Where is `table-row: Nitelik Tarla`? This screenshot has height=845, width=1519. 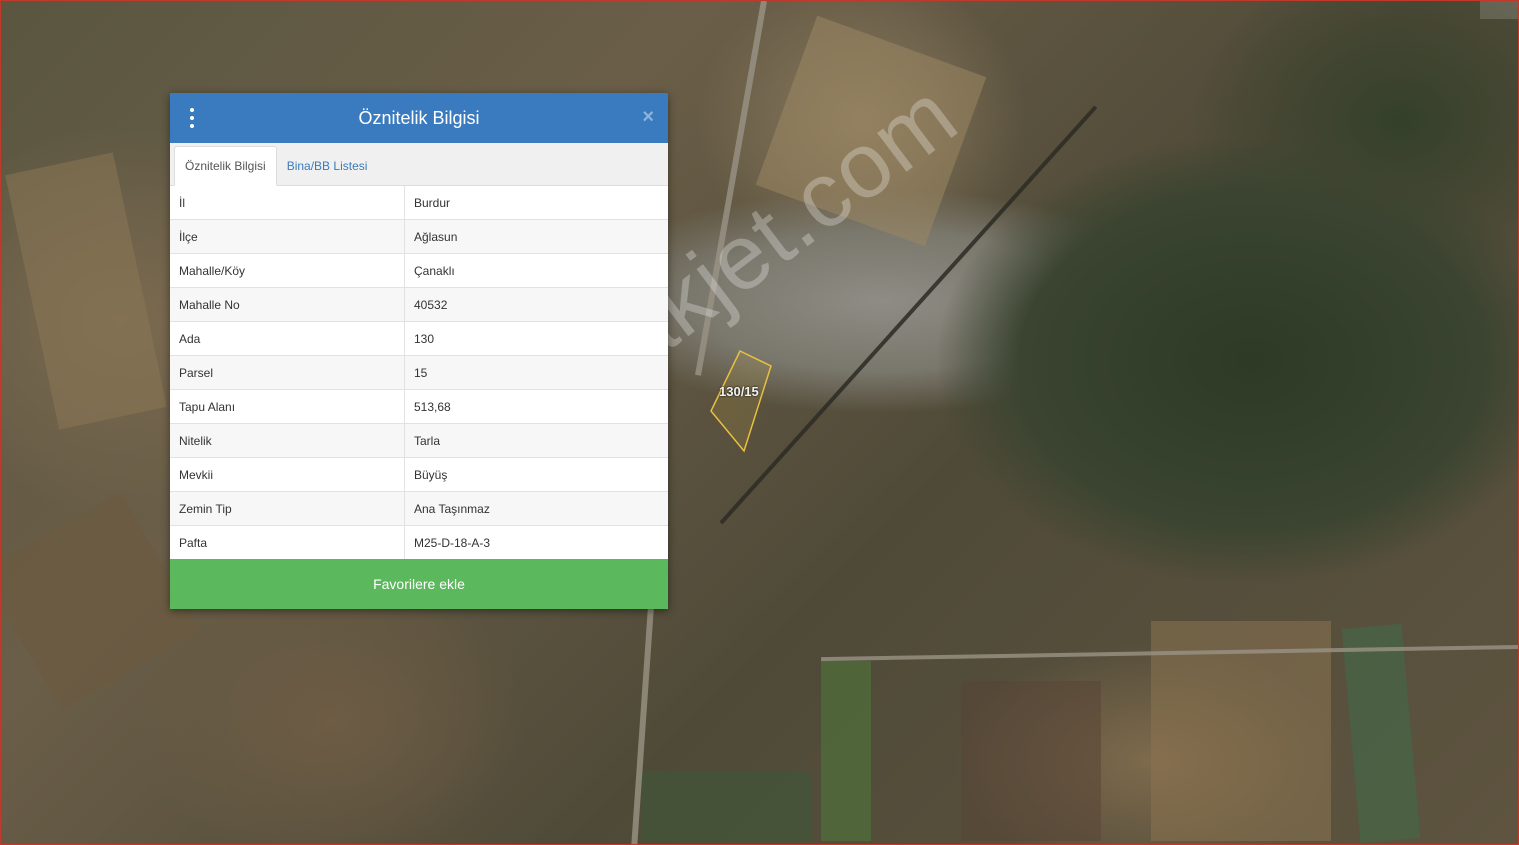 table-row: Nitelik Tarla is located at coordinates (419, 440).